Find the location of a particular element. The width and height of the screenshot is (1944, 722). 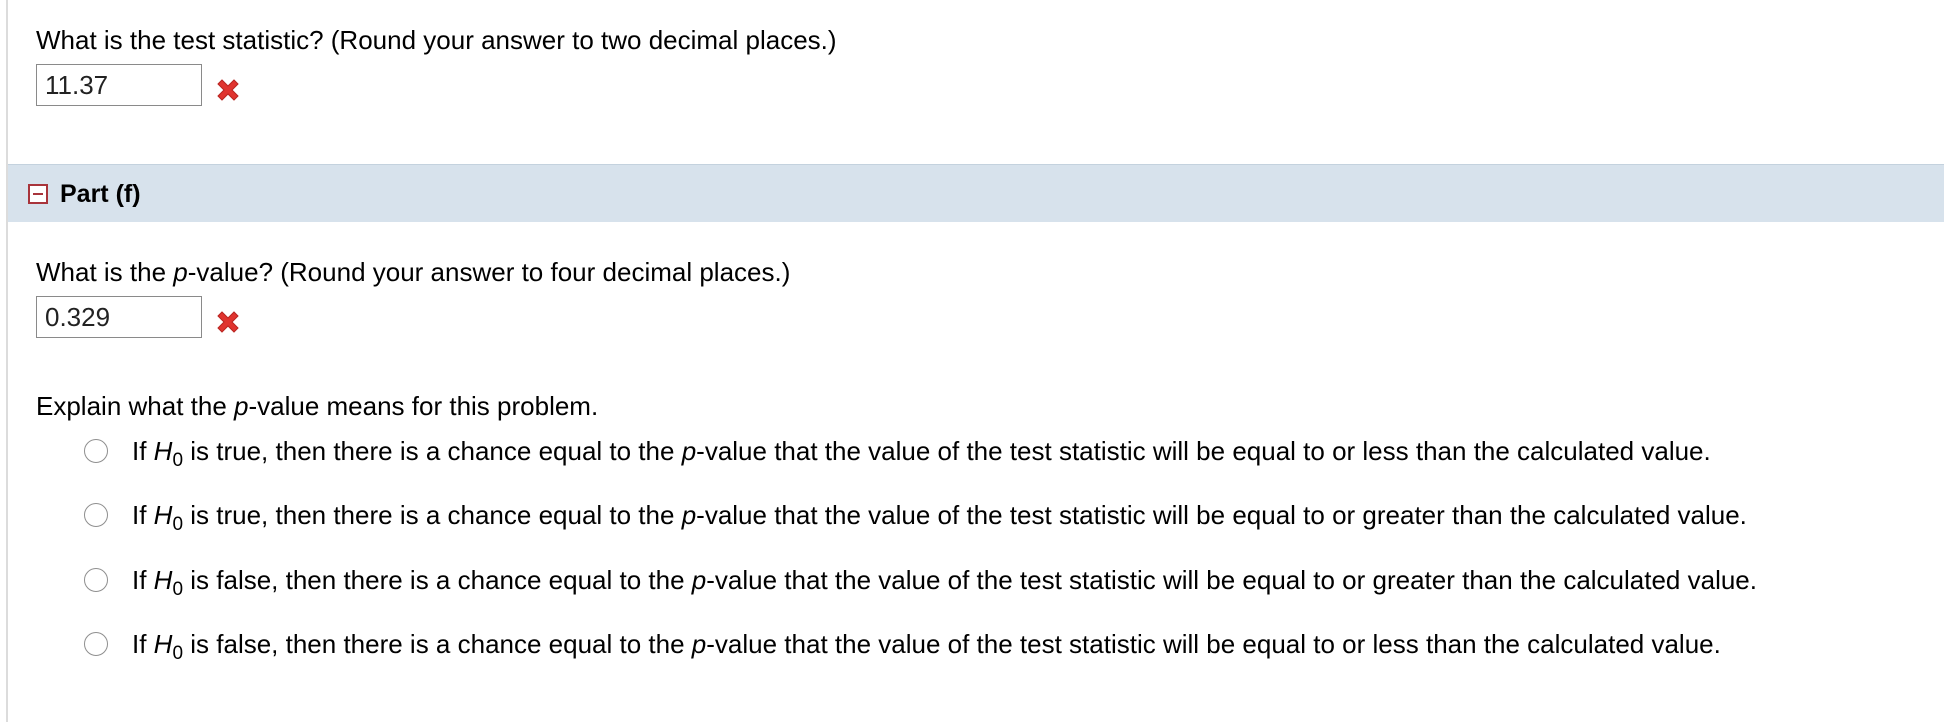

pvalue-question-prefix: What is the is located at coordinates (105, 272).